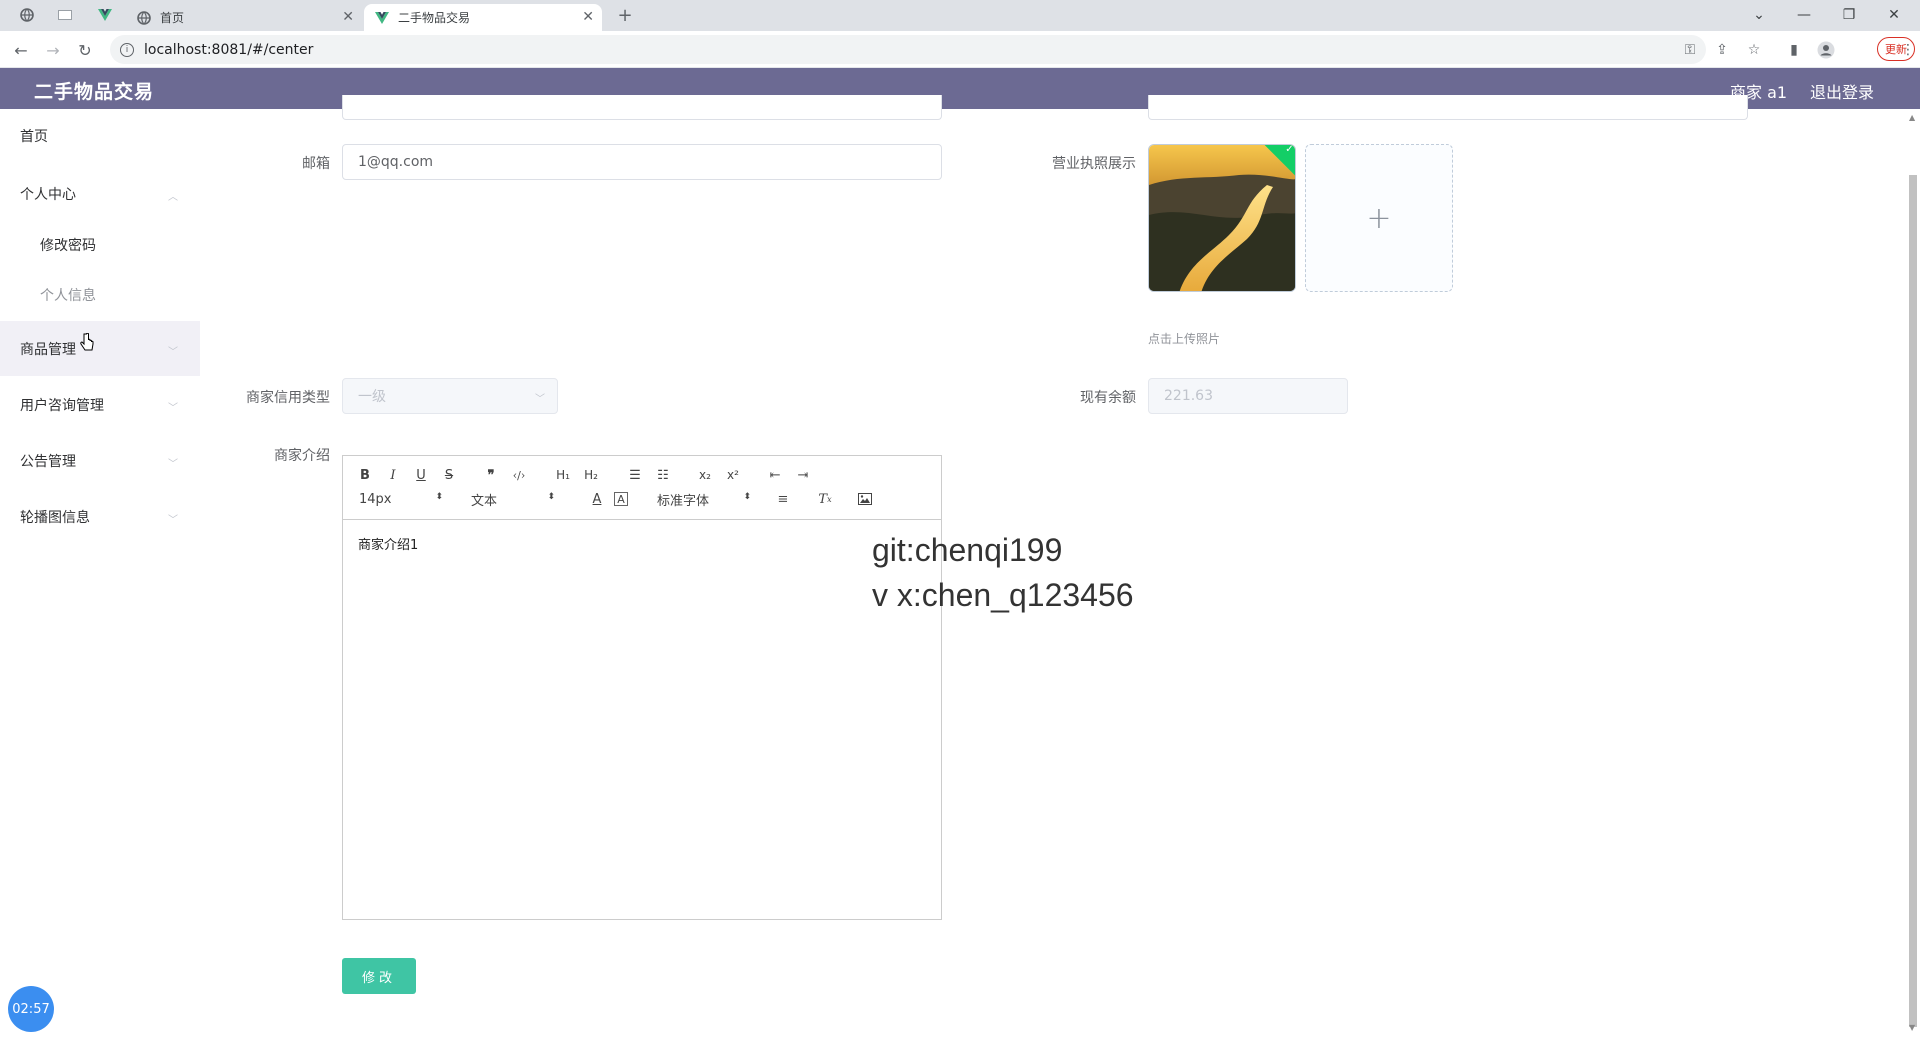 This screenshot has height=1038, width=1920. I want to click on email-field: 1@qq.com, so click(642, 162).